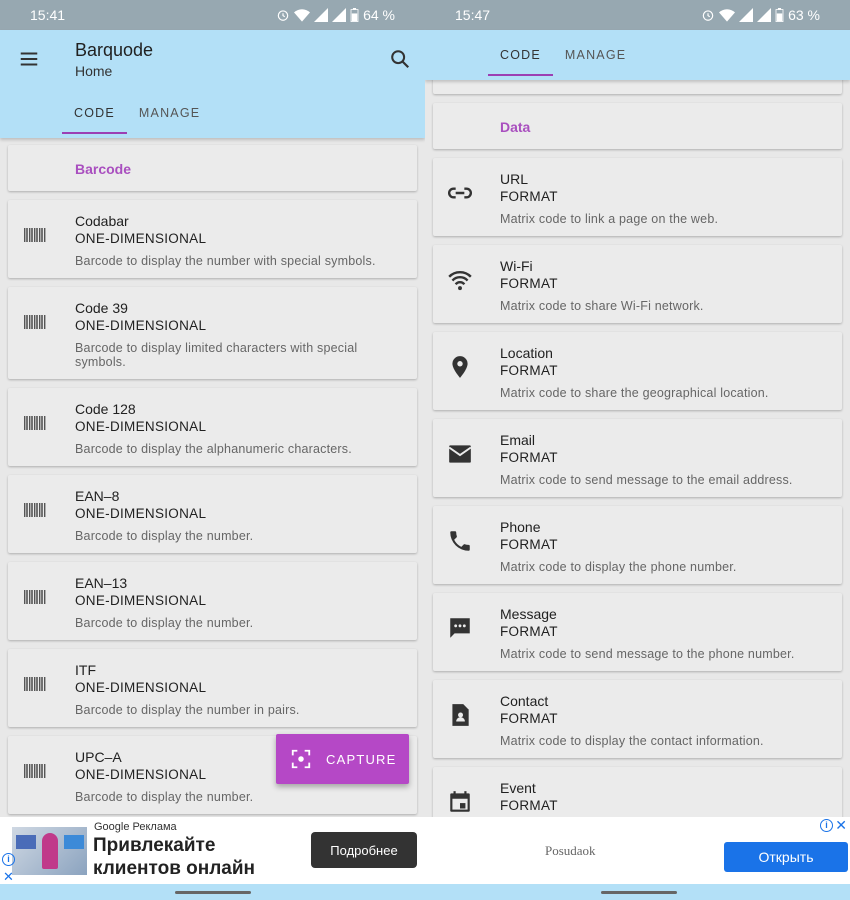 Image resolution: width=850 pixels, height=900 pixels. I want to click on navigation-bar, so click(212, 892).